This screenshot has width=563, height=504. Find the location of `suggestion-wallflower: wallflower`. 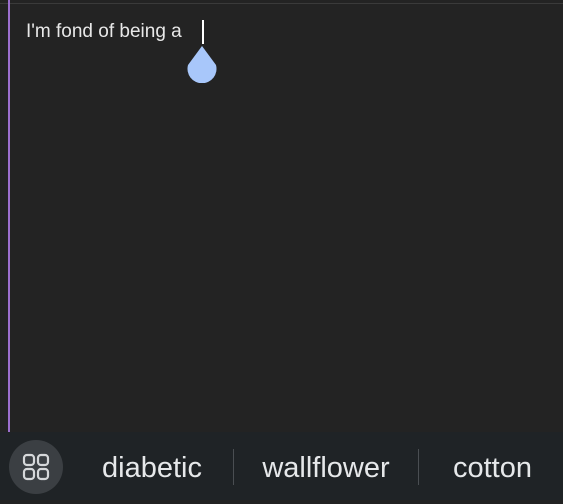

suggestion-wallflower: wallflower is located at coordinates (326, 466).